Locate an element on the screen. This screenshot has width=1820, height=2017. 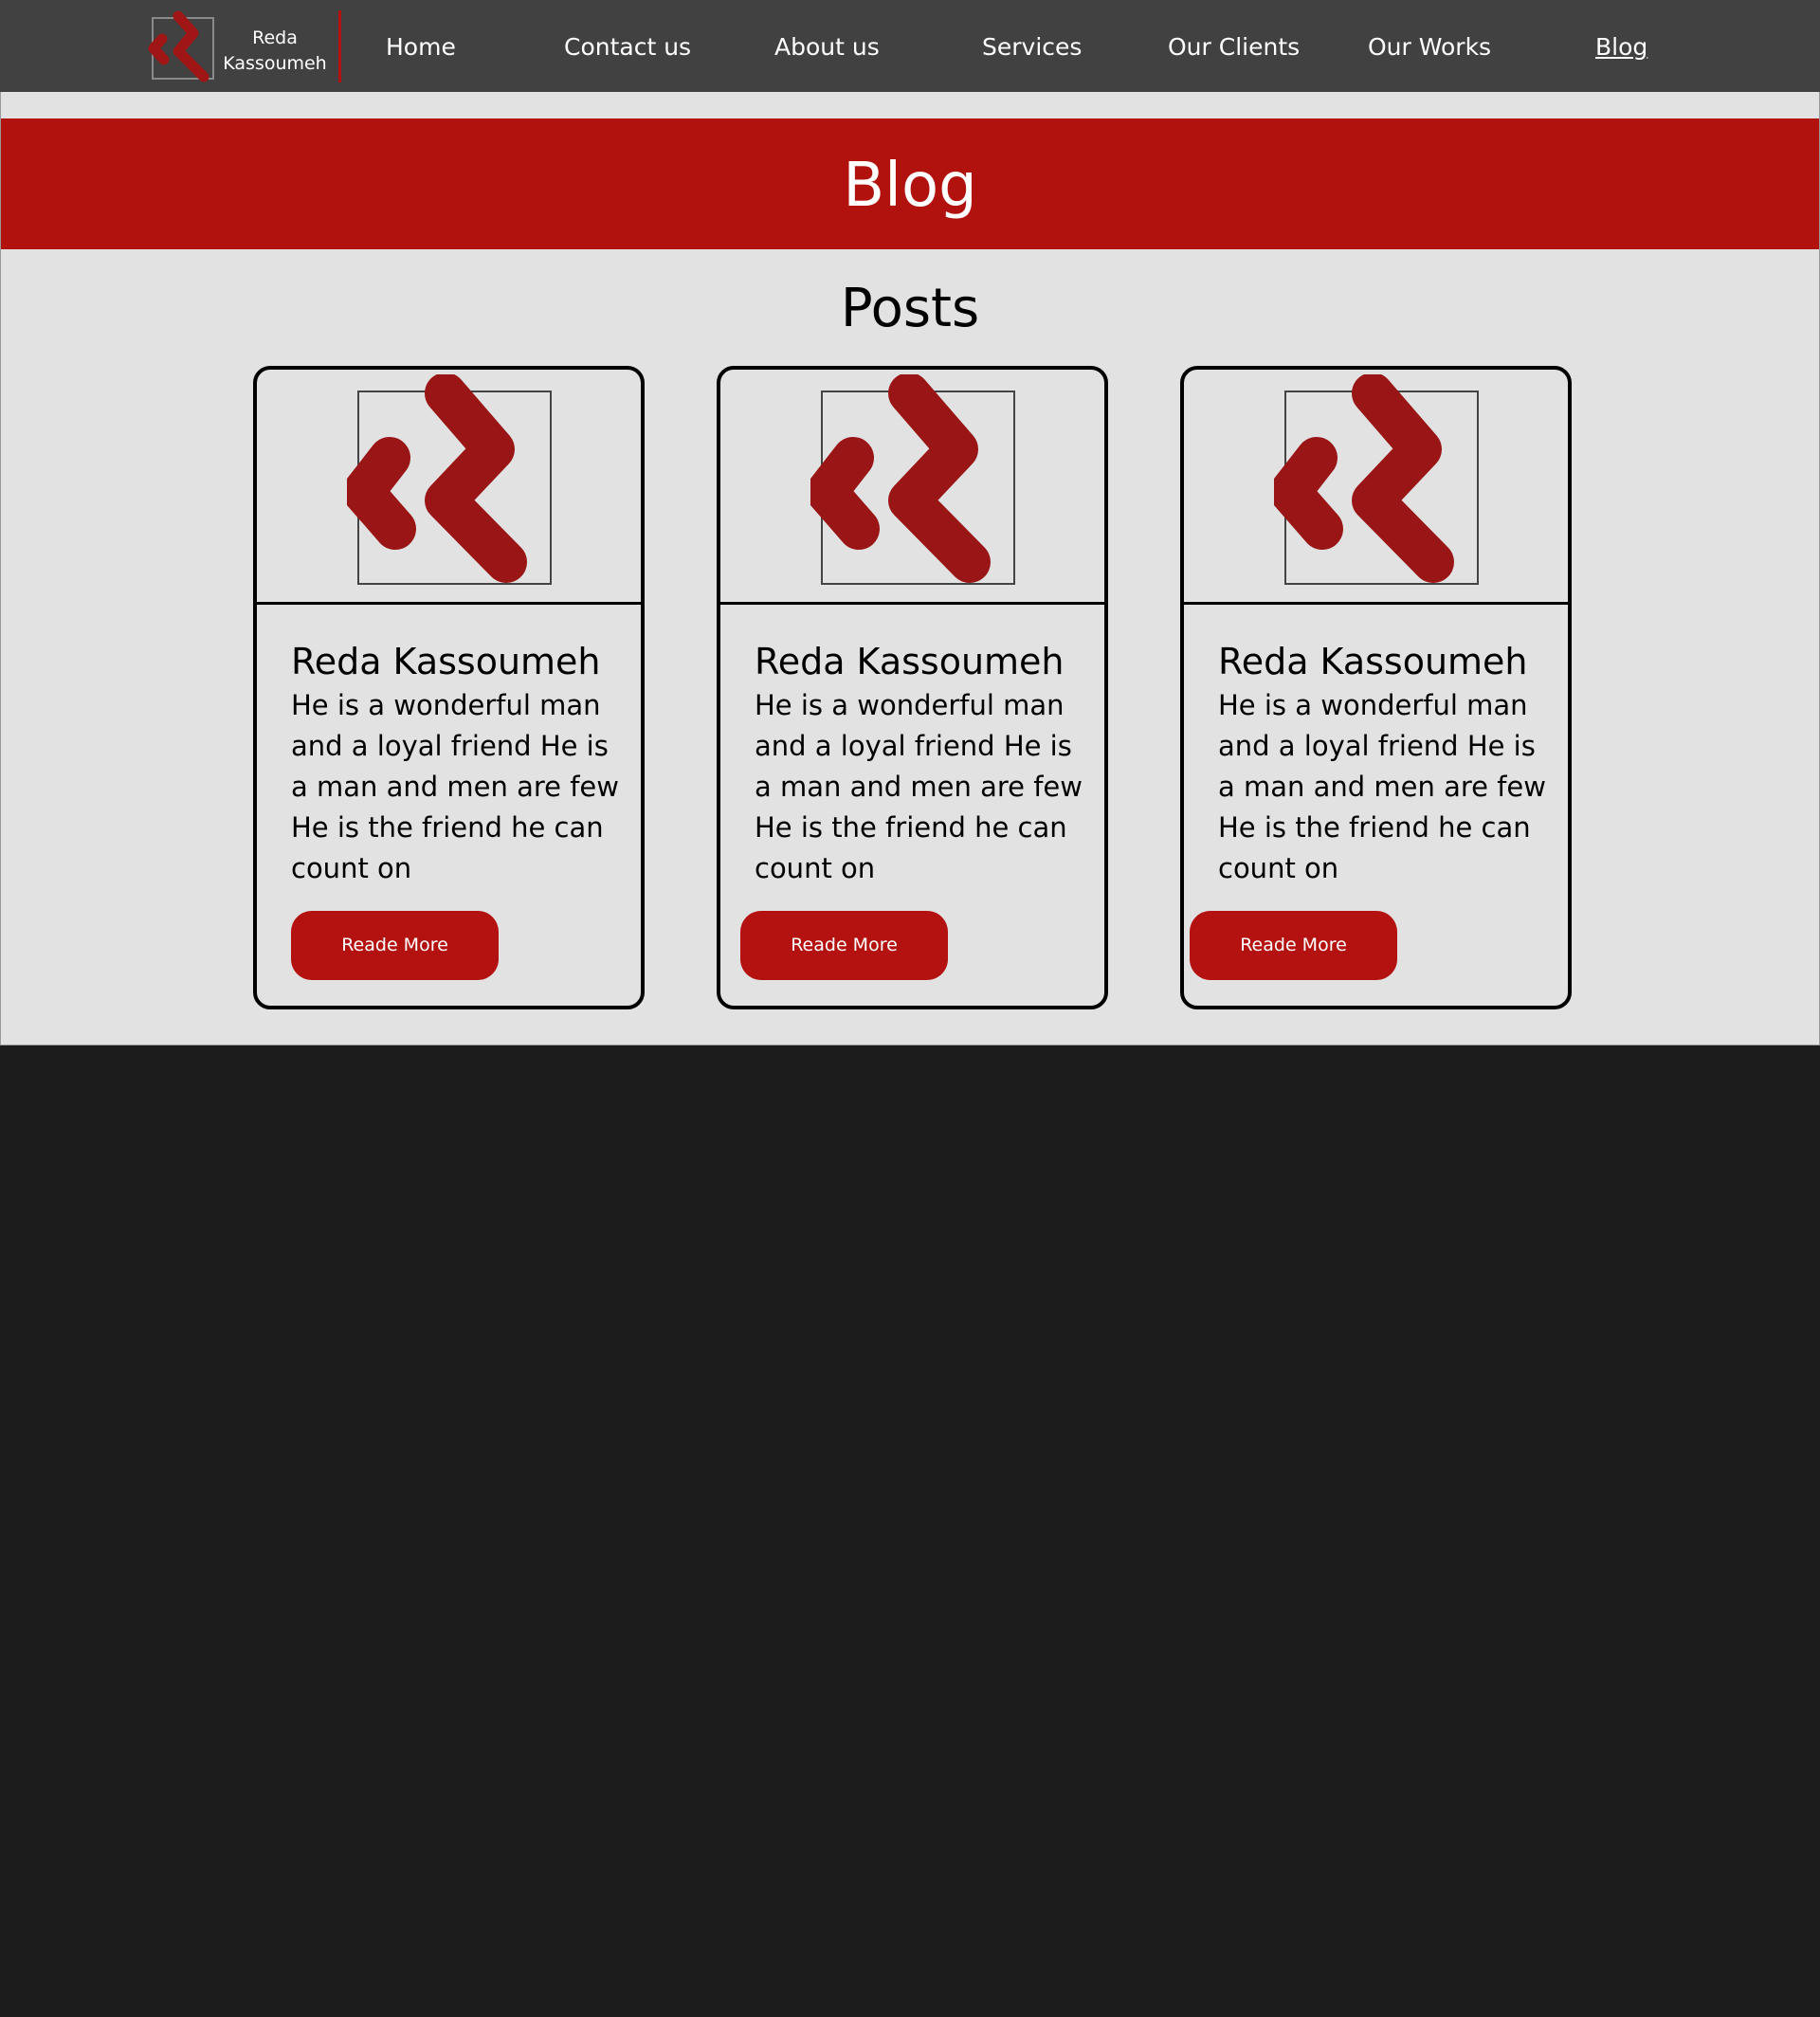
nav-item-home: Home is located at coordinates (421, 48).